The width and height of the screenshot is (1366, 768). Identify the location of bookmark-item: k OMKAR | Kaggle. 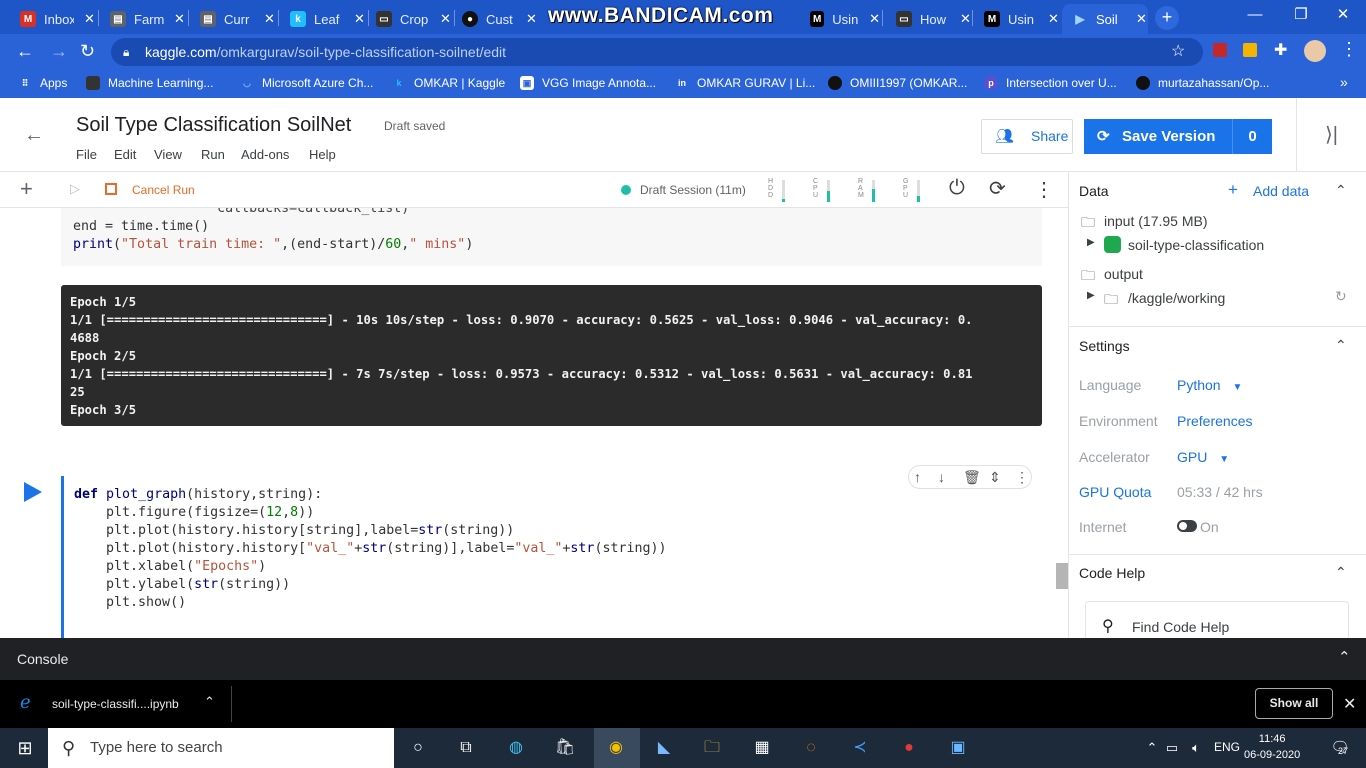
(448, 83).